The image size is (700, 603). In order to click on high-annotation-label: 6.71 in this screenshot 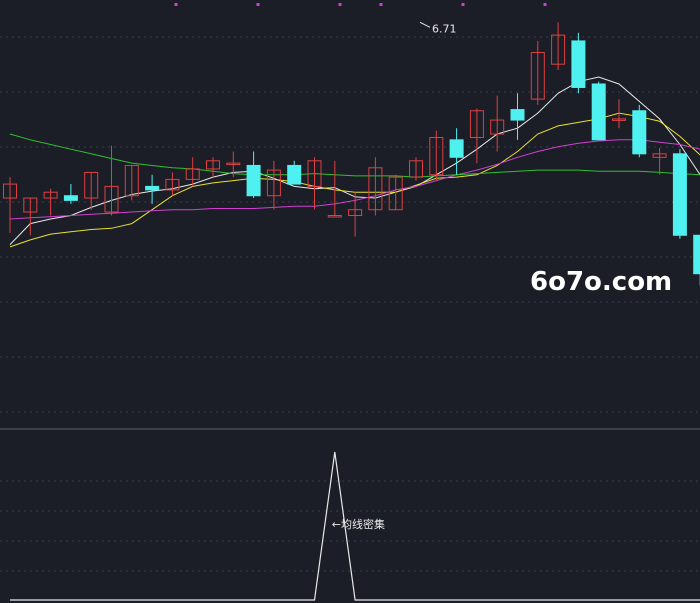, I will do `click(444, 28)`.